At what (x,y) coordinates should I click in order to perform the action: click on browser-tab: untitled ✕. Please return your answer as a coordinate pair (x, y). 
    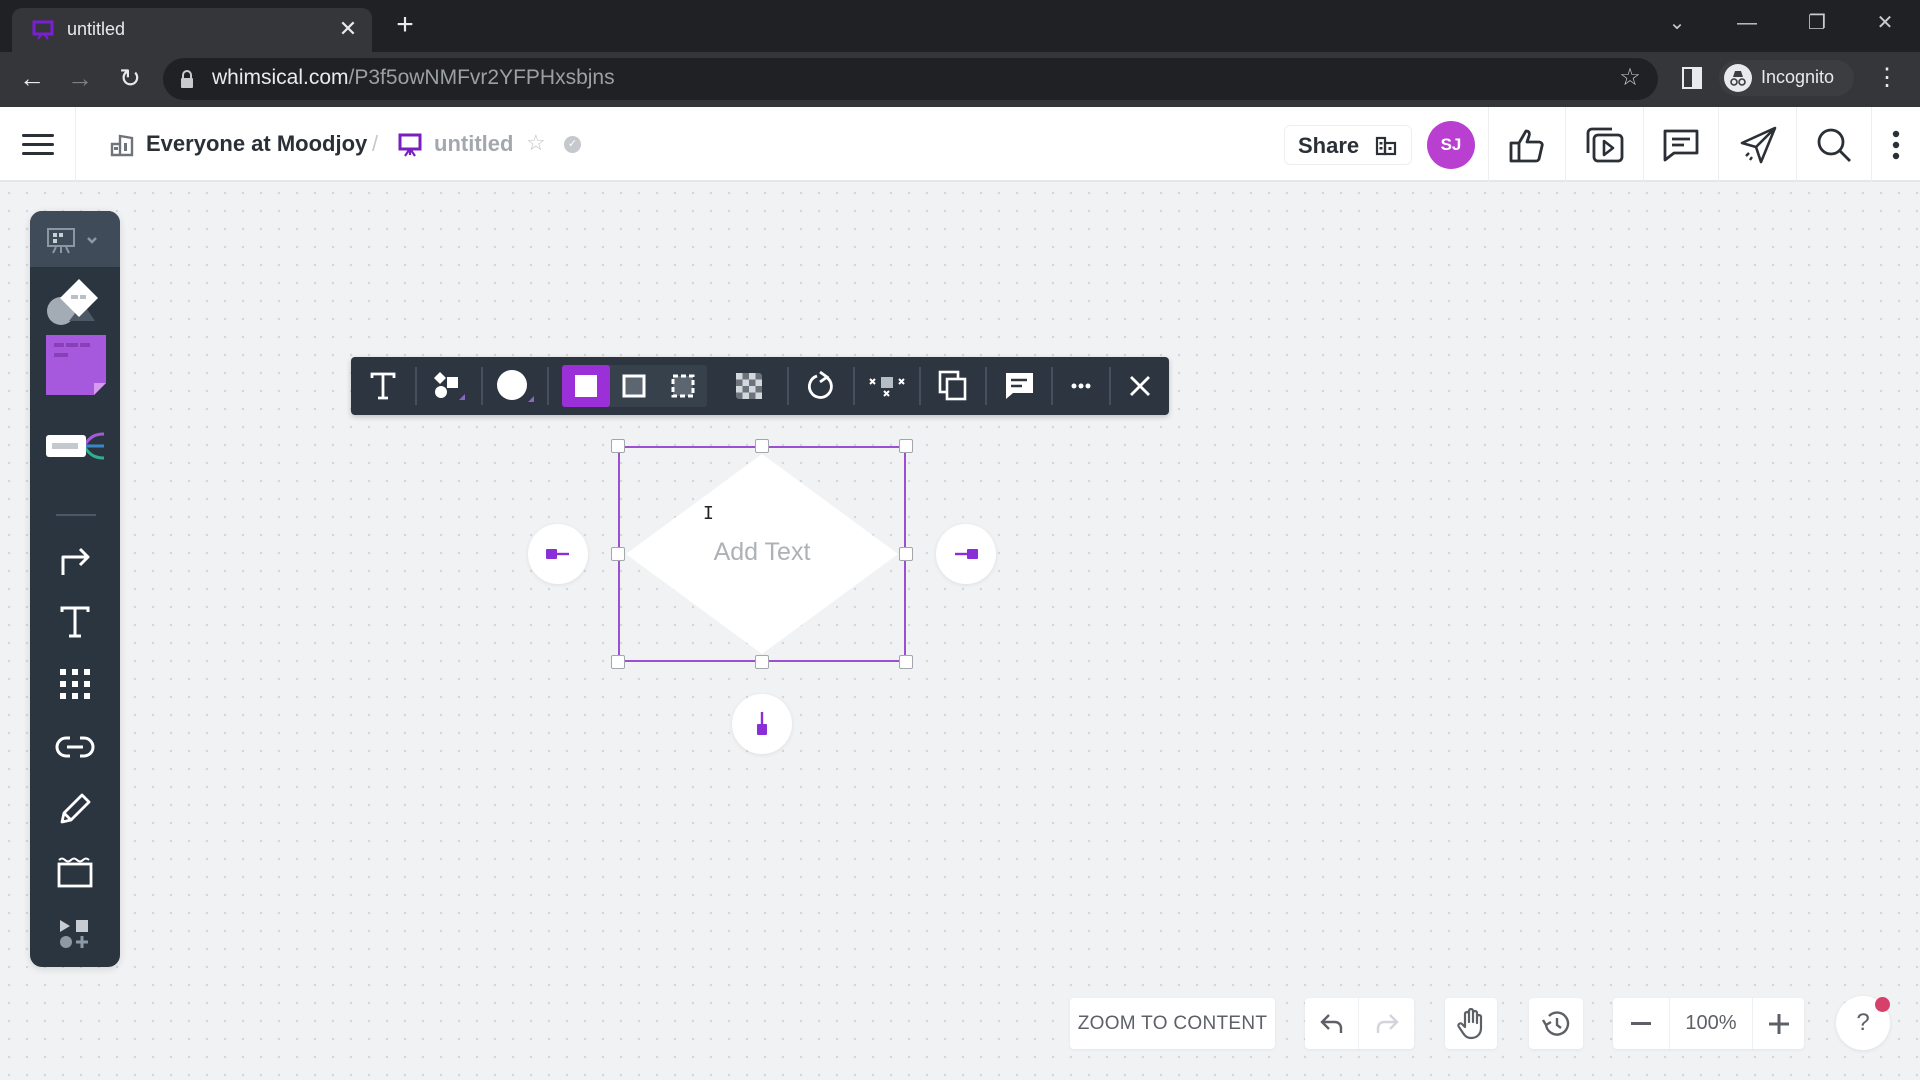
    Looking at the image, I should click on (192, 30).